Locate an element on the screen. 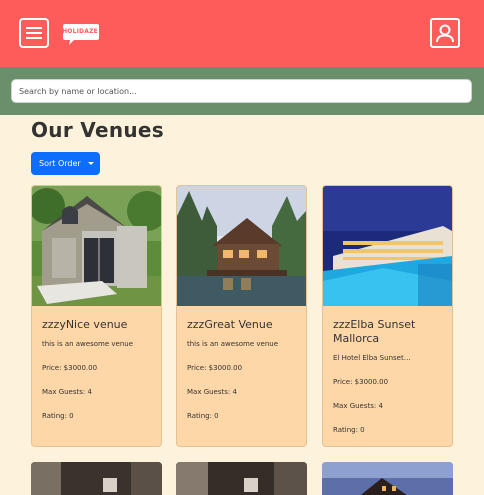 Image resolution: width=484 pixels, height=495 pixels. search-input is located at coordinates (241, 91).